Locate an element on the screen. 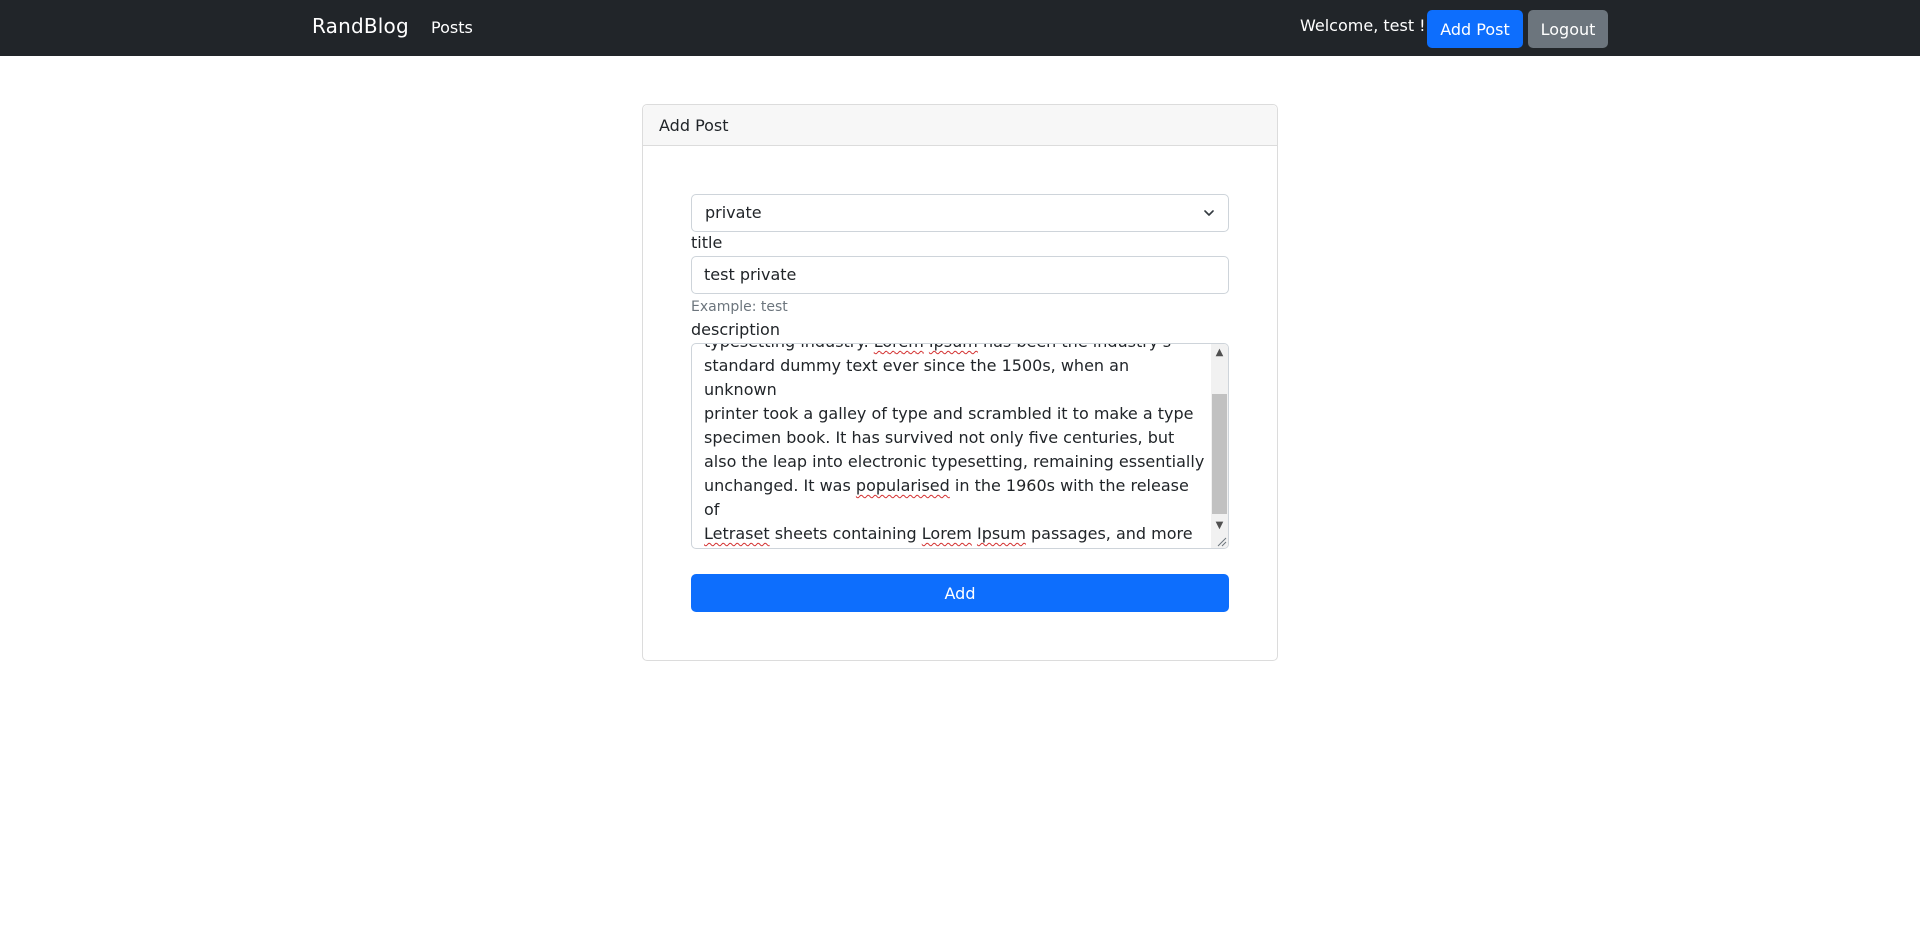 The image size is (1920, 927). brand-logo: RandBlog is located at coordinates (360, 26).